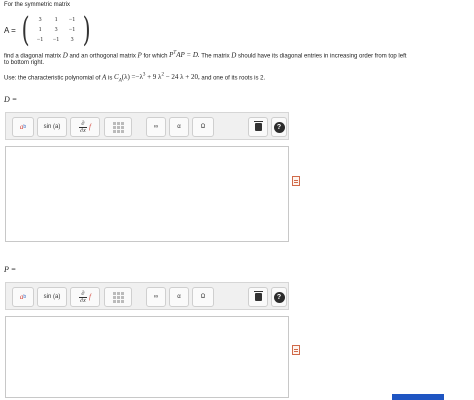 This screenshot has width=474, height=400. What do you see at coordinates (110, 78) in the screenshot?
I see `hint-text: is` at bounding box center [110, 78].